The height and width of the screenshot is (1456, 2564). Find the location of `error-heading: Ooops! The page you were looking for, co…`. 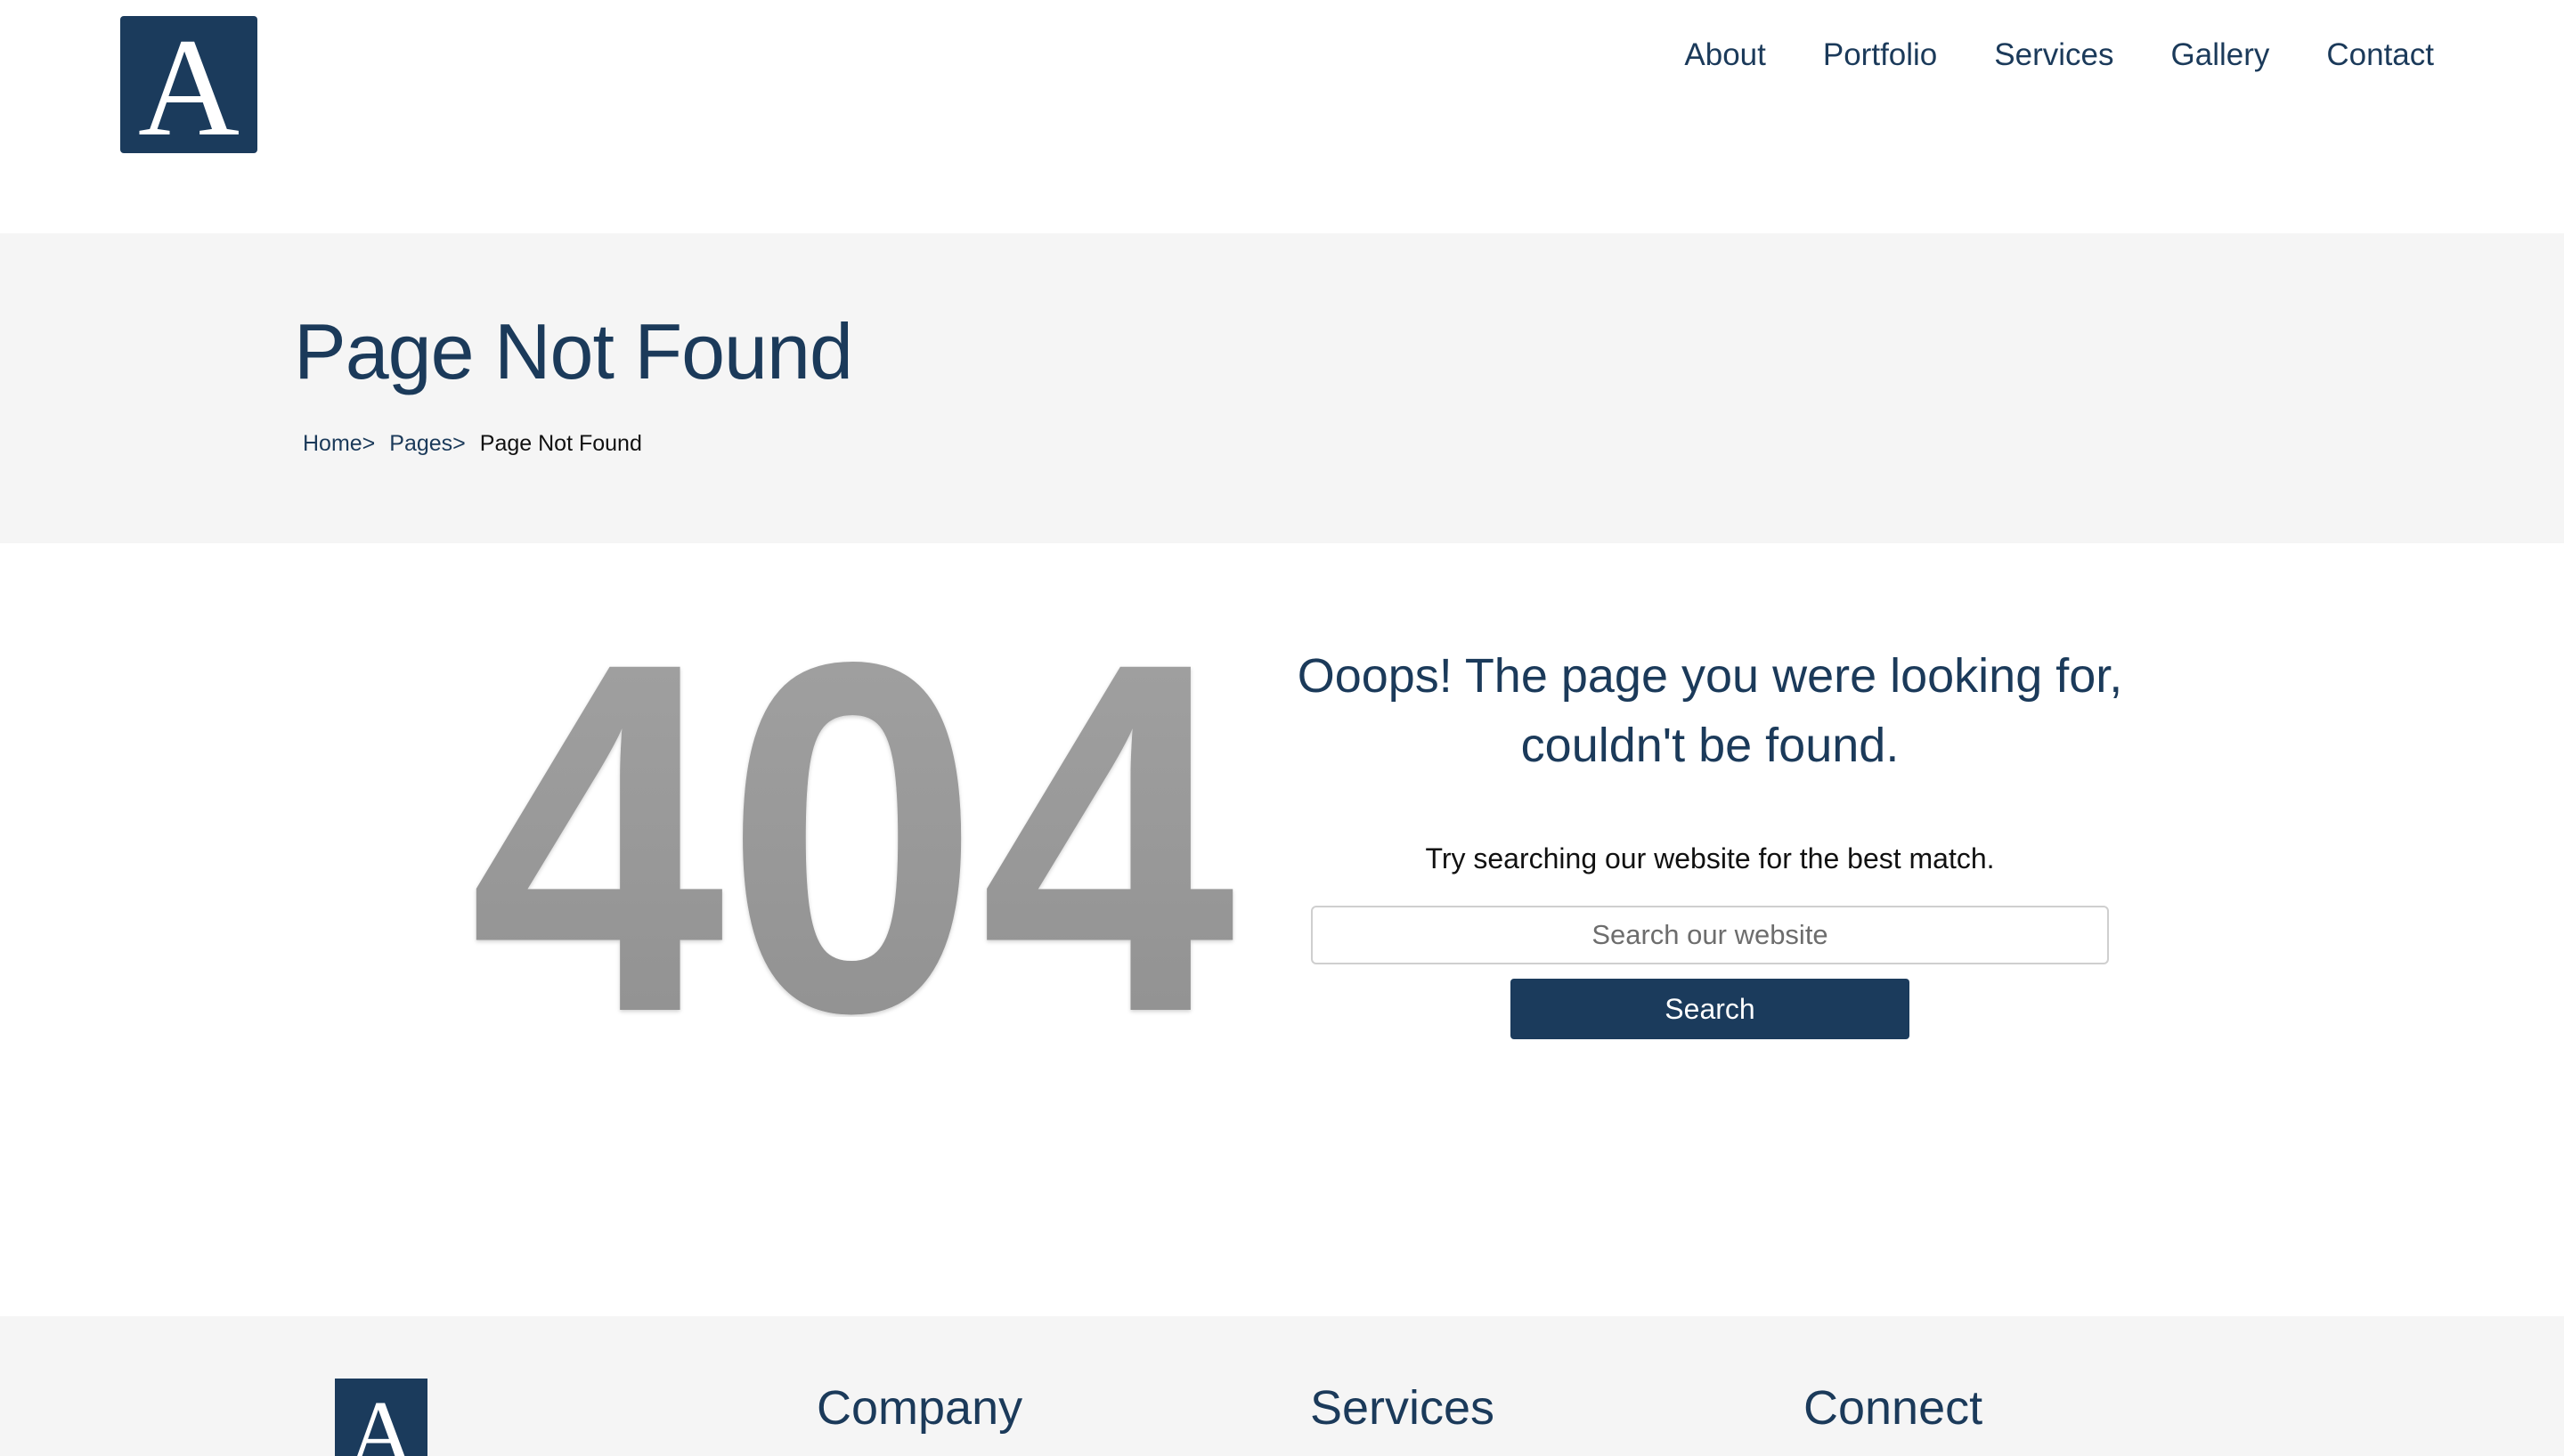

error-heading: Ooops! The page you were looking for, co… is located at coordinates (1710, 710).